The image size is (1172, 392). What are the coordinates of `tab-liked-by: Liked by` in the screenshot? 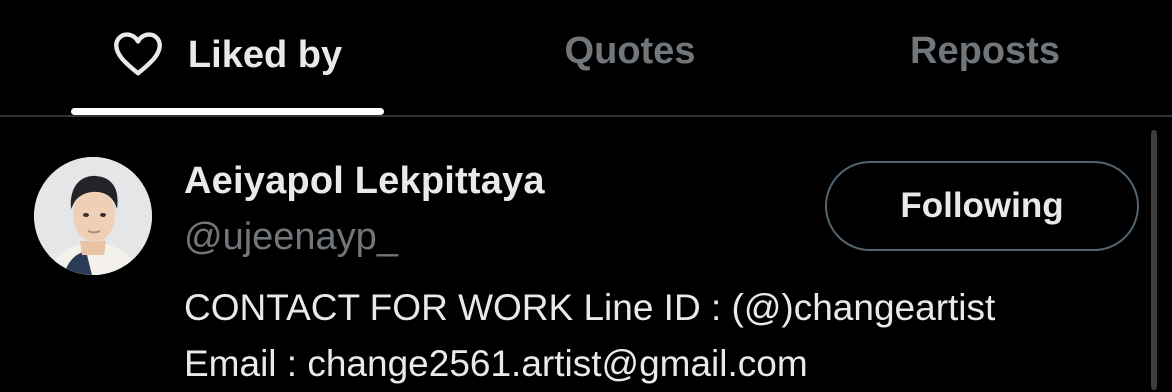 It's located at (227, 57).